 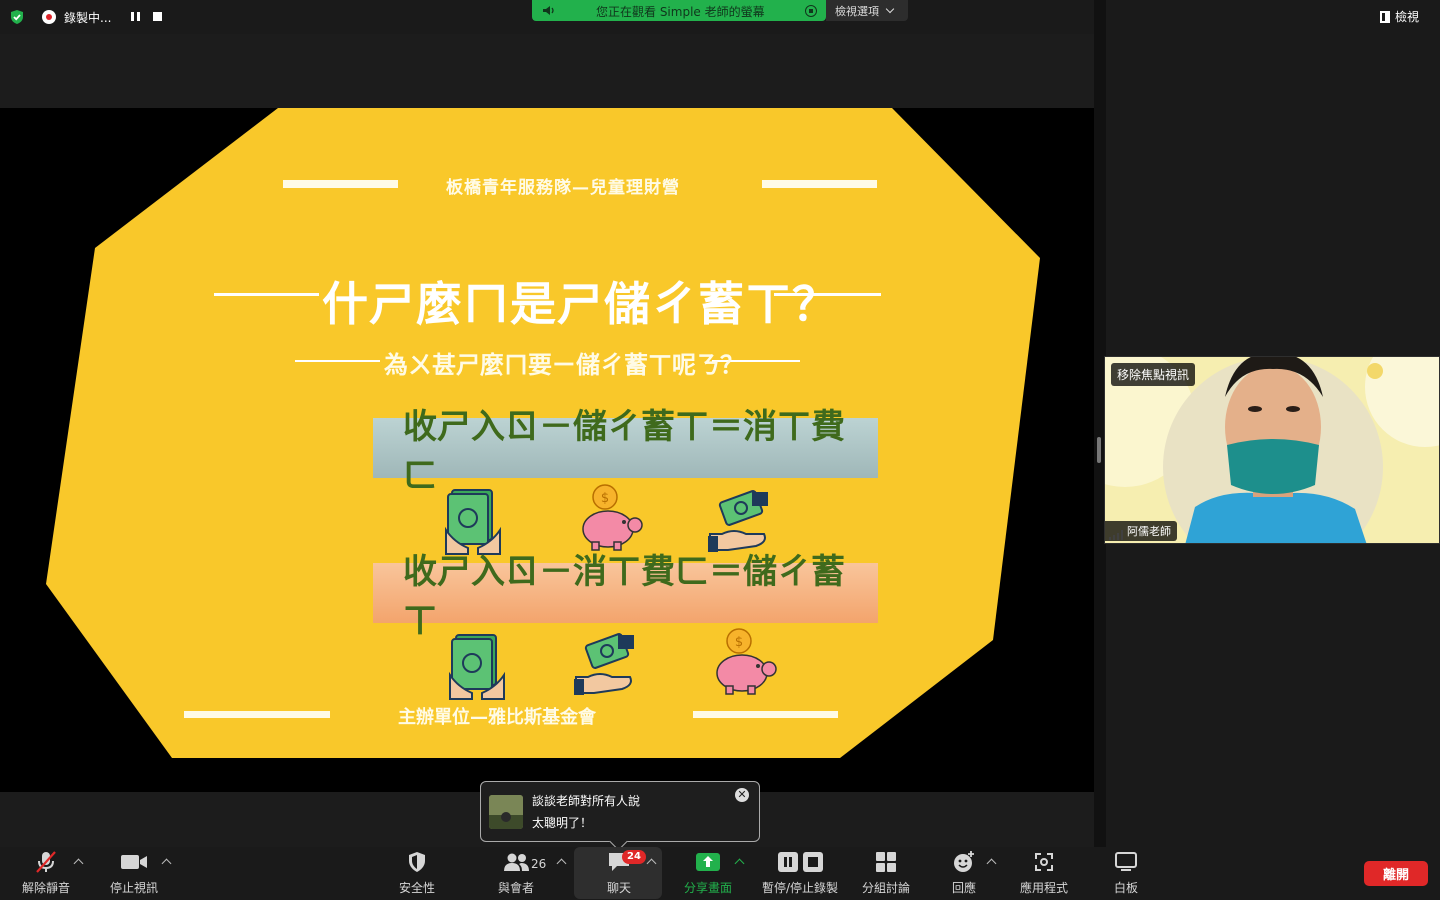 What do you see at coordinates (1255, 409) in the screenshot?
I see `left-eye` at bounding box center [1255, 409].